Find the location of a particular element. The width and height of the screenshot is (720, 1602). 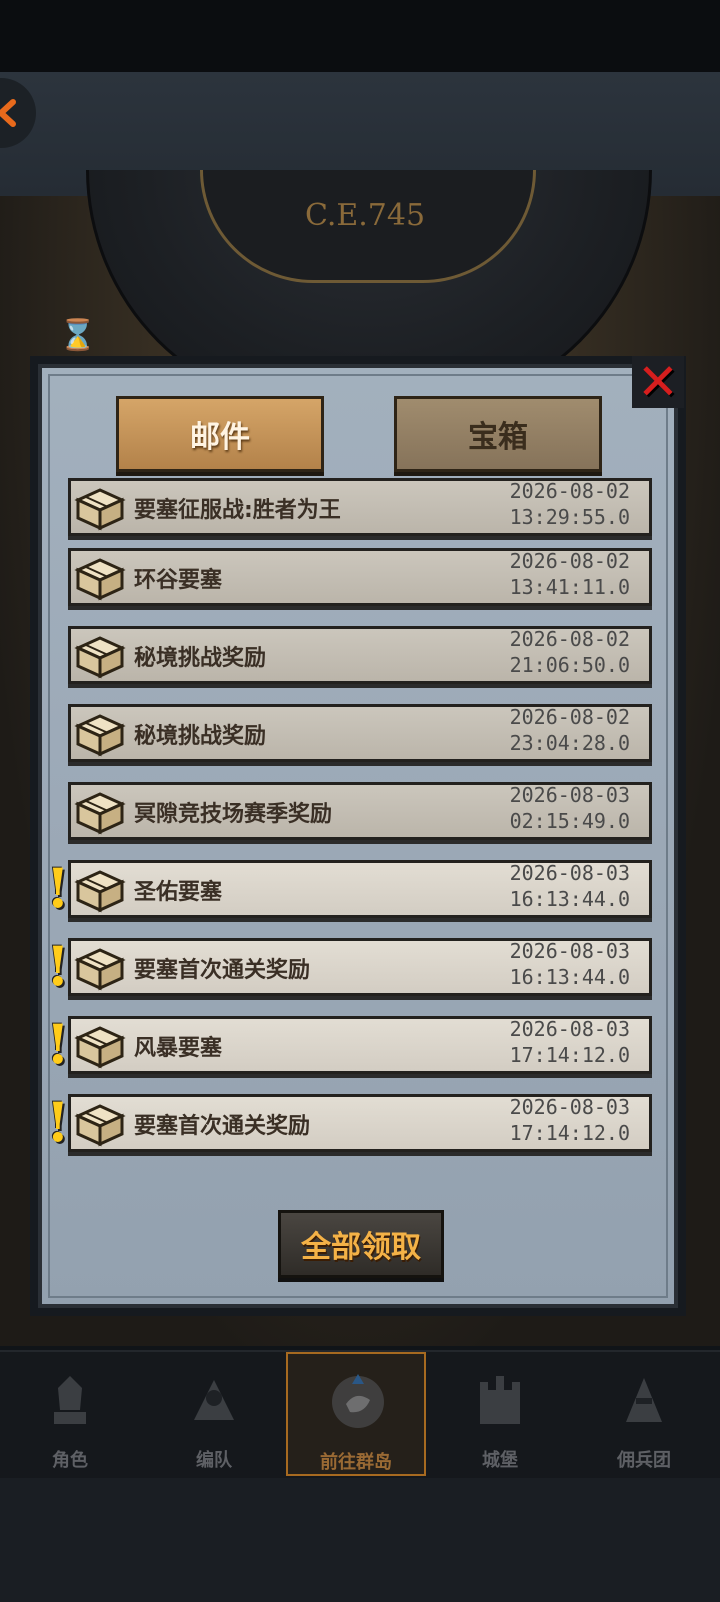

hourglass-icon: ⌛ is located at coordinates (78, 335).